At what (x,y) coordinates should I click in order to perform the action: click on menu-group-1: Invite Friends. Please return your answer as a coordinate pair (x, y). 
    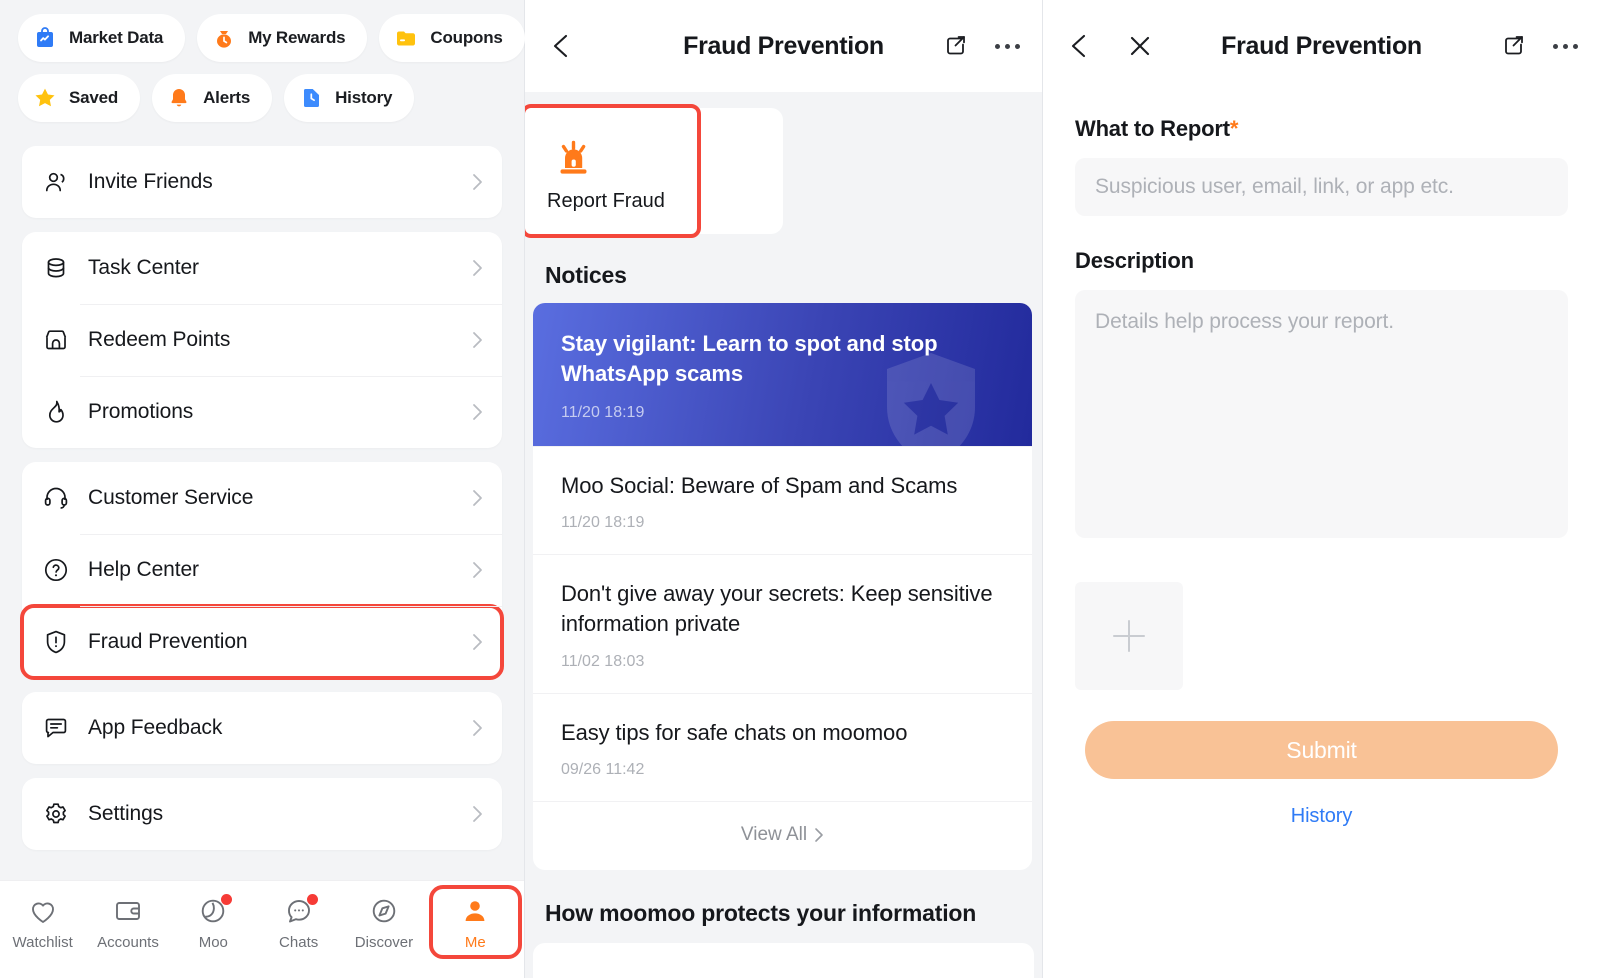
    Looking at the image, I should click on (262, 182).